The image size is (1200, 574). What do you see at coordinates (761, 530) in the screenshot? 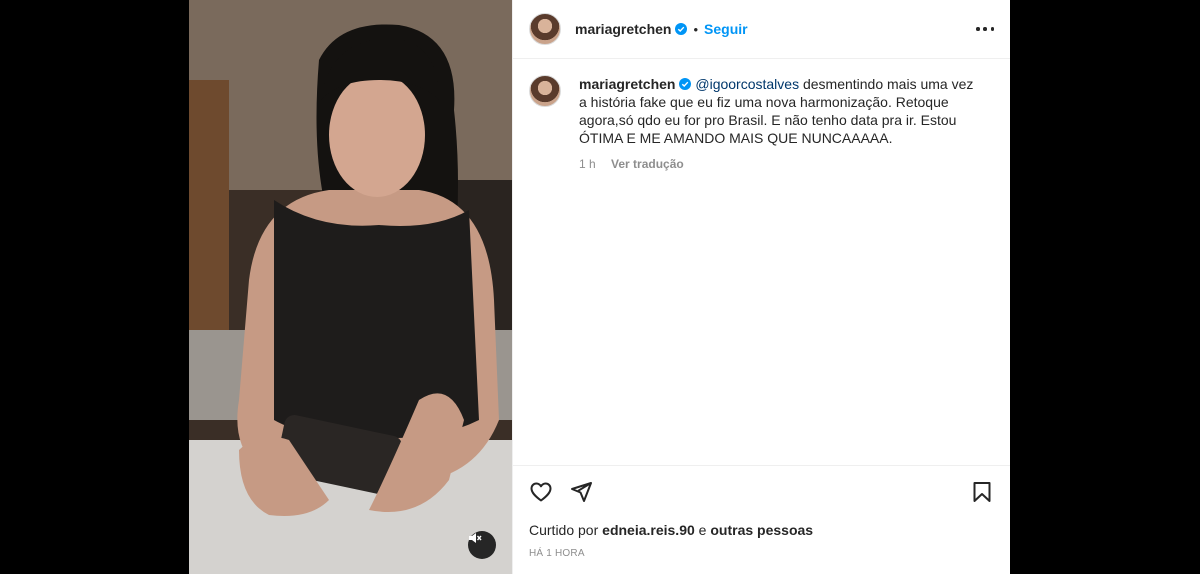
I see `other-likers-link: outras pessoas` at bounding box center [761, 530].